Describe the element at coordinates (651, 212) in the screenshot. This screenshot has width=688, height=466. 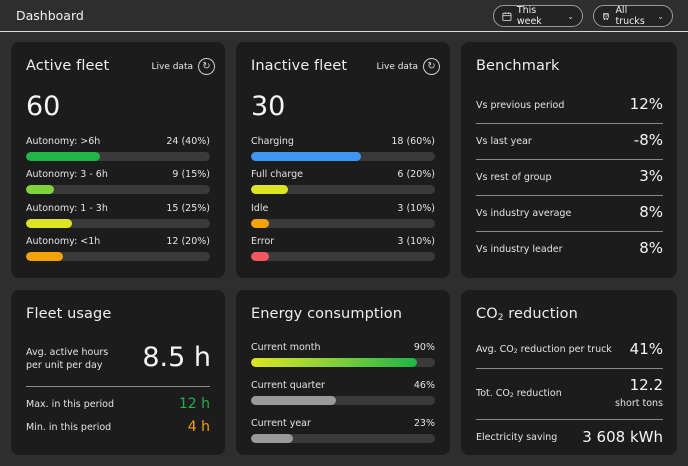
I see `benchmark-value: 8%` at that location.